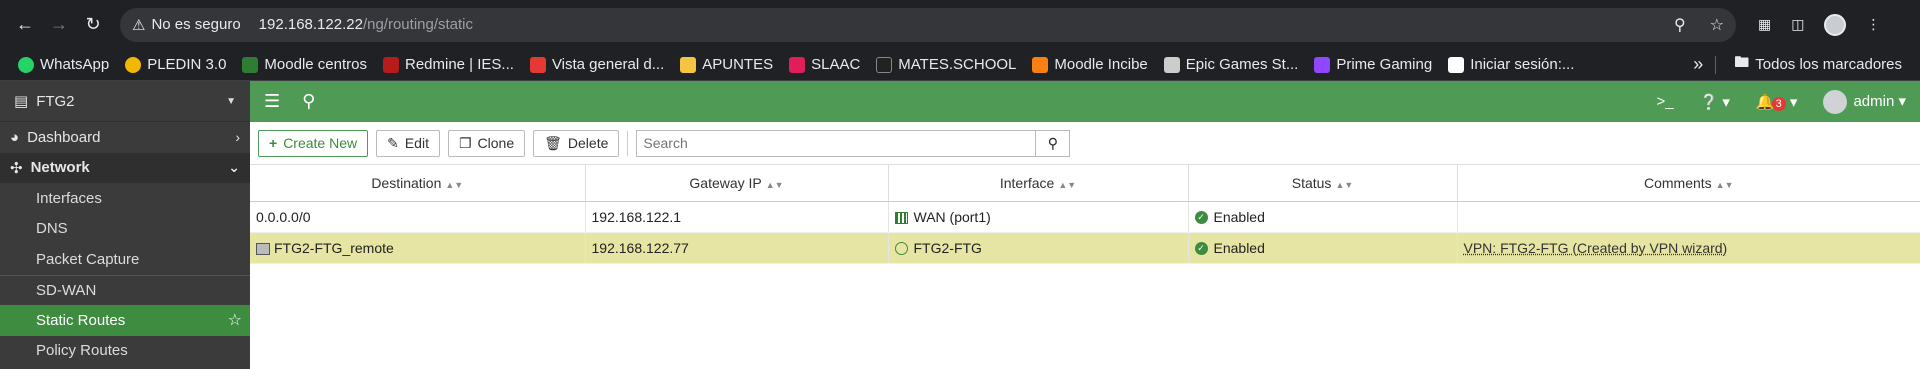 The image size is (1920, 369). What do you see at coordinates (1038, 248) in the screenshot?
I see `interface-cell: FTG2-FTG` at bounding box center [1038, 248].